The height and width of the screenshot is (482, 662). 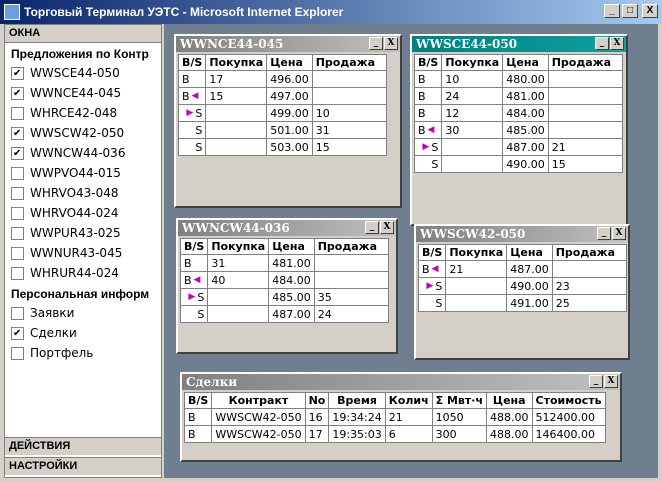 What do you see at coordinates (401, 382) in the screenshot?
I see `panel-title: Сделки _ X` at bounding box center [401, 382].